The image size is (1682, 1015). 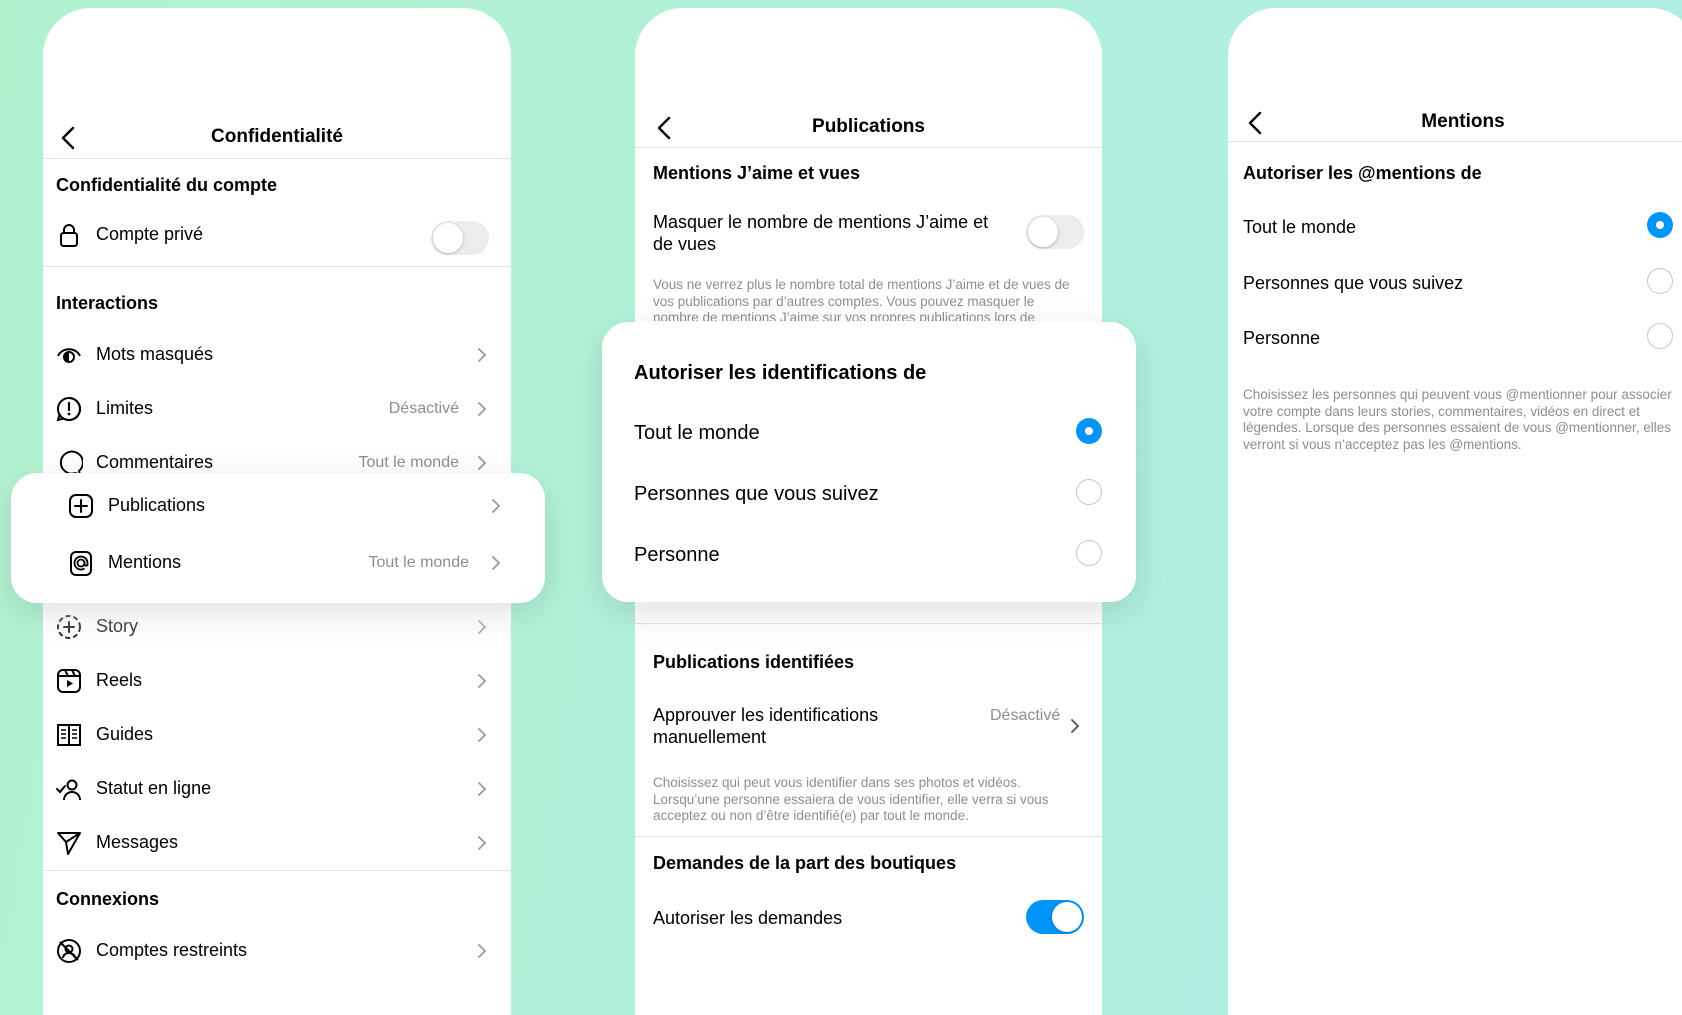 I want to click on nav-bar: Mentions, so click(x=1455, y=123).